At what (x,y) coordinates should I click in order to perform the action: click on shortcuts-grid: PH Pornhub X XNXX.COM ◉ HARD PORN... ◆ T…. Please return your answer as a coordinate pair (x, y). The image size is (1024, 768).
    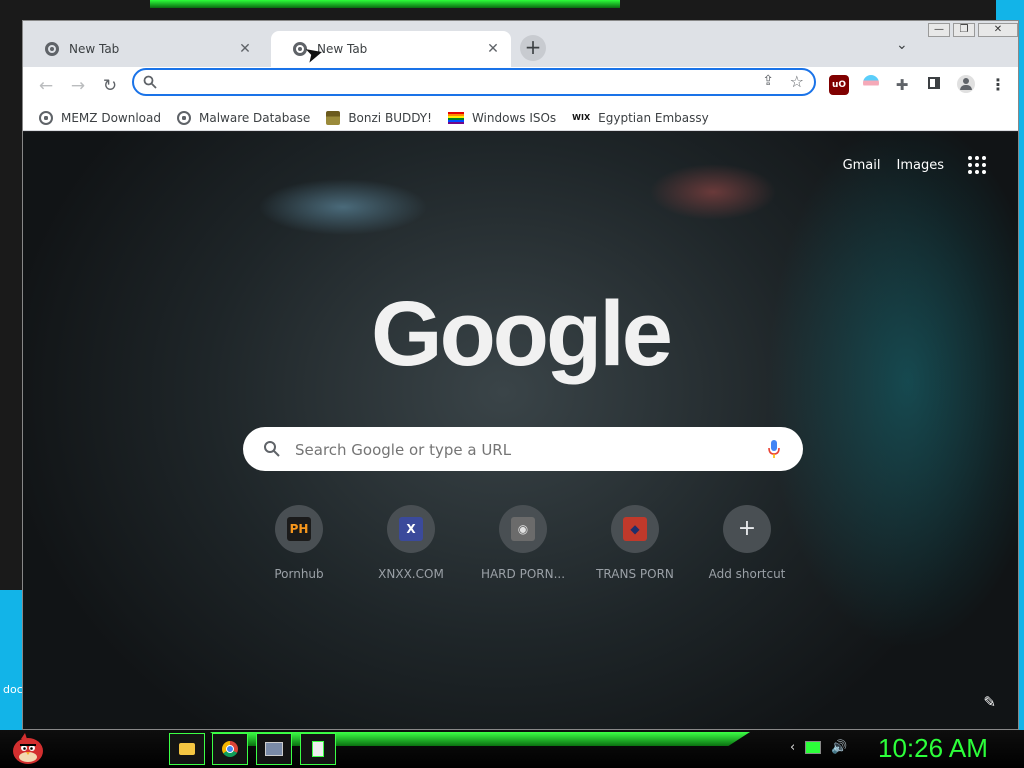
    Looking at the image, I should click on (520, 555).